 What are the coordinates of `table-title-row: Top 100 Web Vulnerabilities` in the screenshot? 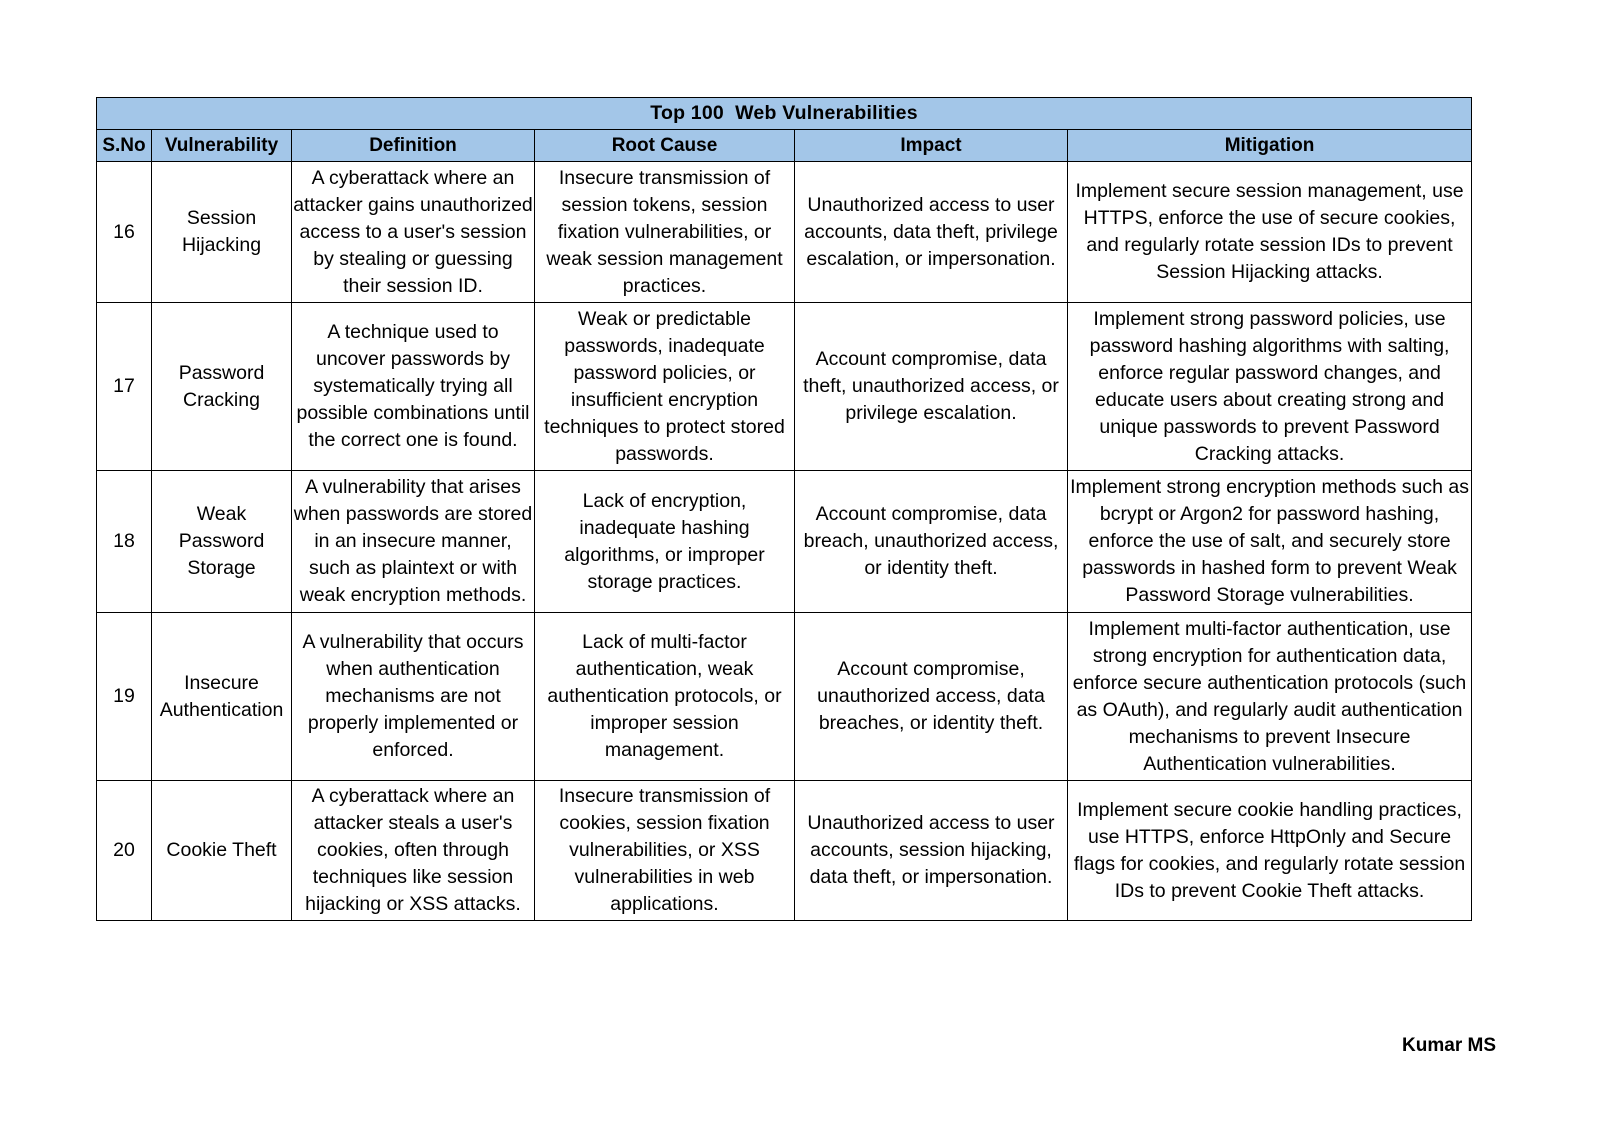 It's located at (784, 113).